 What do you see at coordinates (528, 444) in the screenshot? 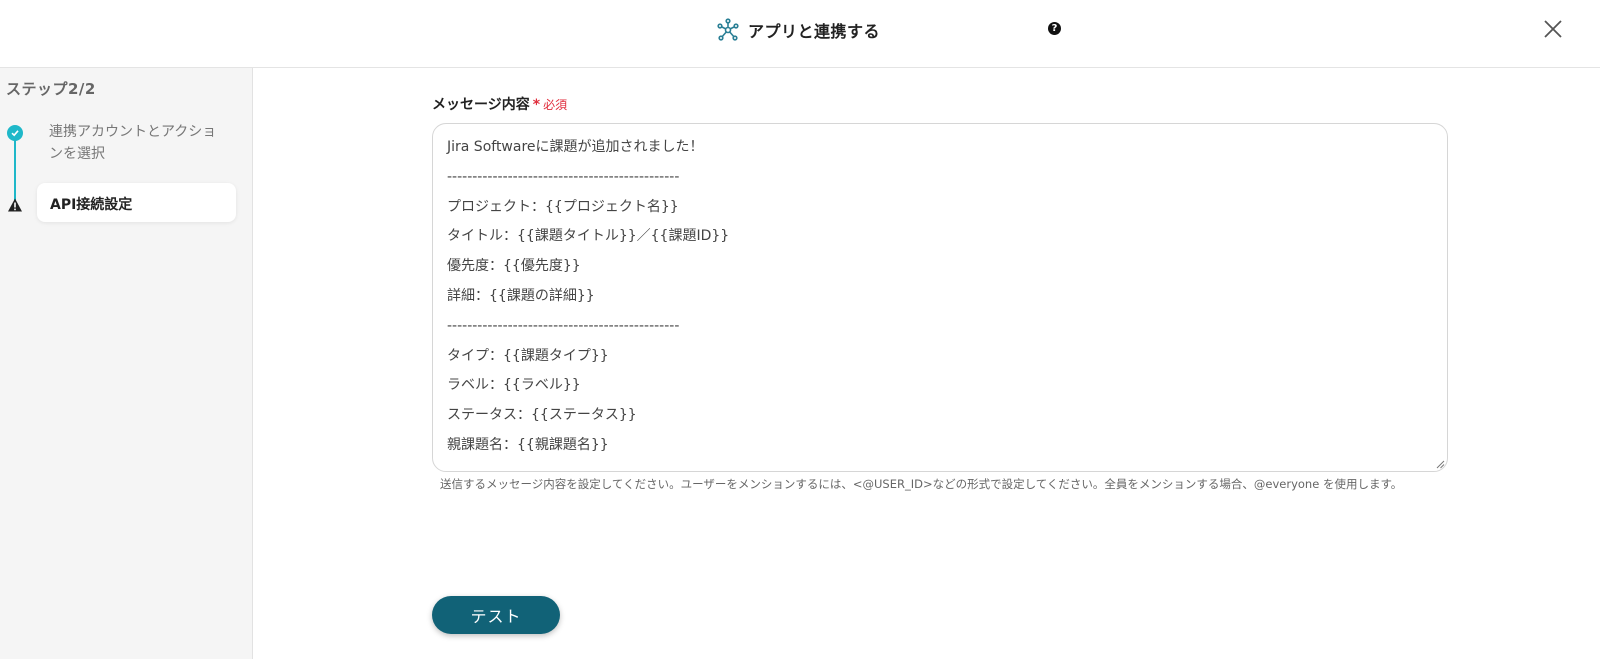
I see `message-line: 親課題名：{{親課題名}}` at bounding box center [528, 444].